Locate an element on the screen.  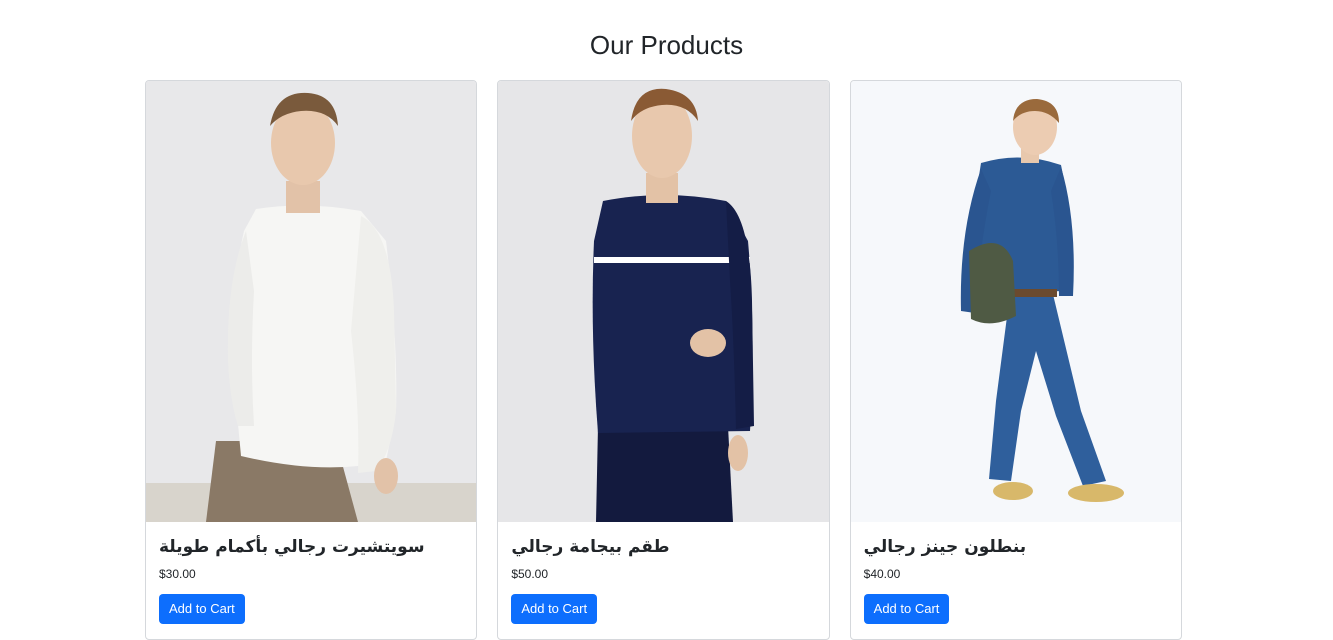
product-name: طقم بيجامة رجالي is located at coordinates (590, 547).